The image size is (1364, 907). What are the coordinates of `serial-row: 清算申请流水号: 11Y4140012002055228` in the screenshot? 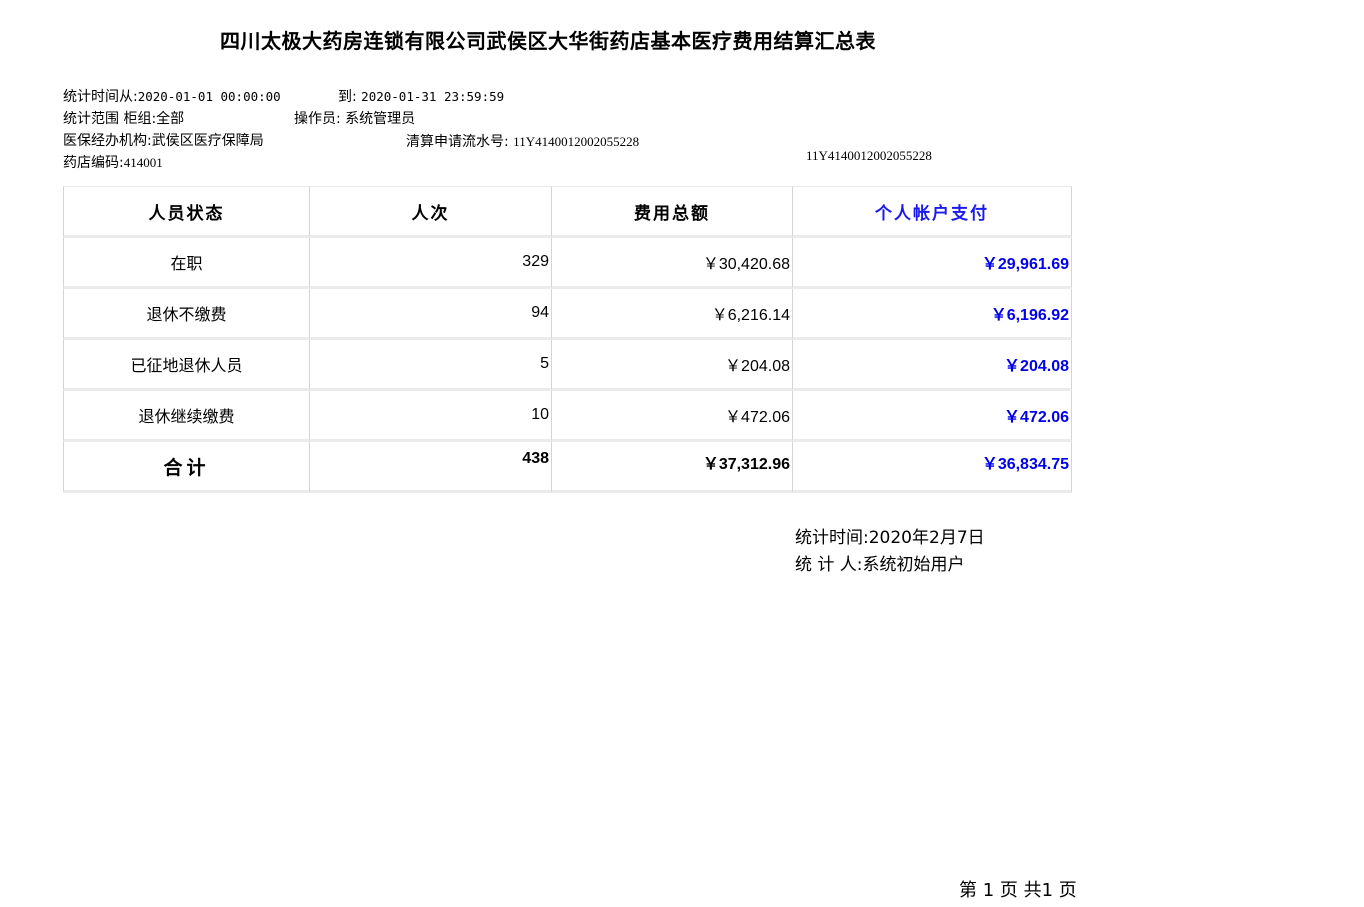 It's located at (522, 141).